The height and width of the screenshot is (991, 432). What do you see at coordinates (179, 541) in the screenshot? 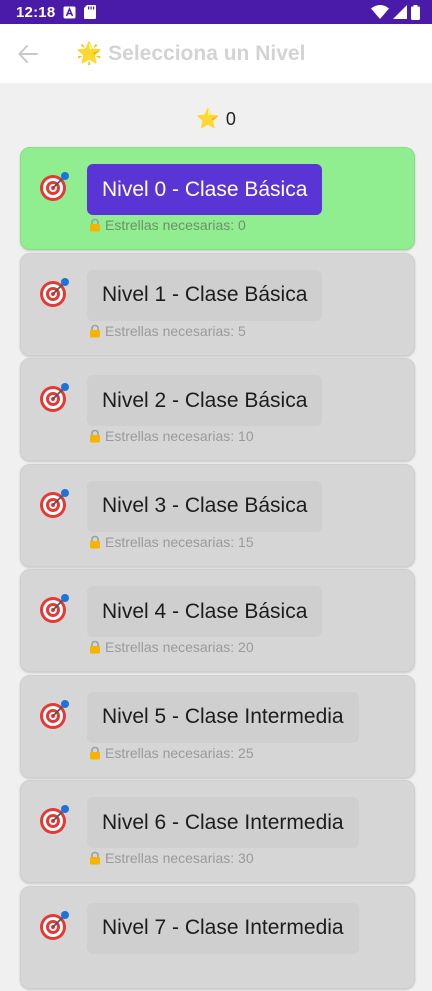
I see `requirement-text: Estrellas necesarias: 15` at bounding box center [179, 541].